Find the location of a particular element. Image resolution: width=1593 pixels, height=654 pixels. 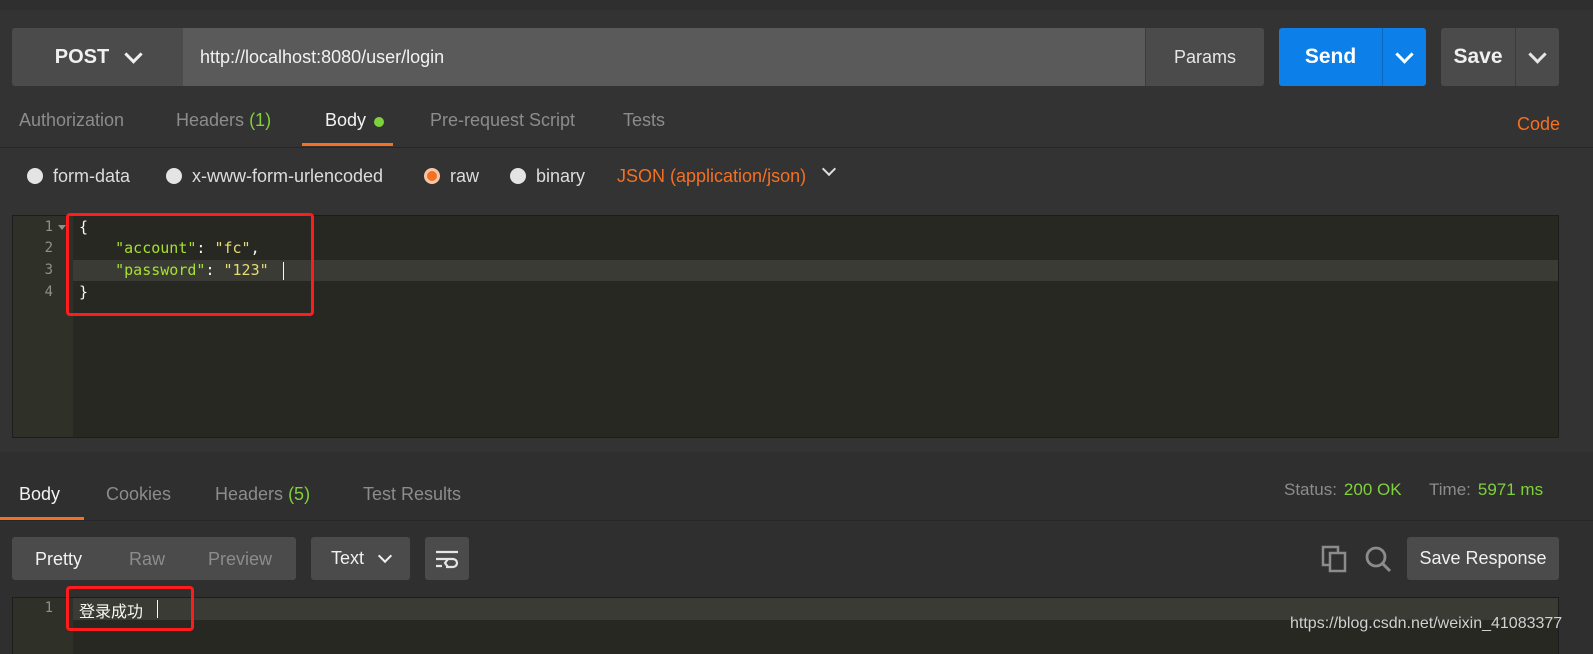

fold-arrow-icon is located at coordinates (62, 227).